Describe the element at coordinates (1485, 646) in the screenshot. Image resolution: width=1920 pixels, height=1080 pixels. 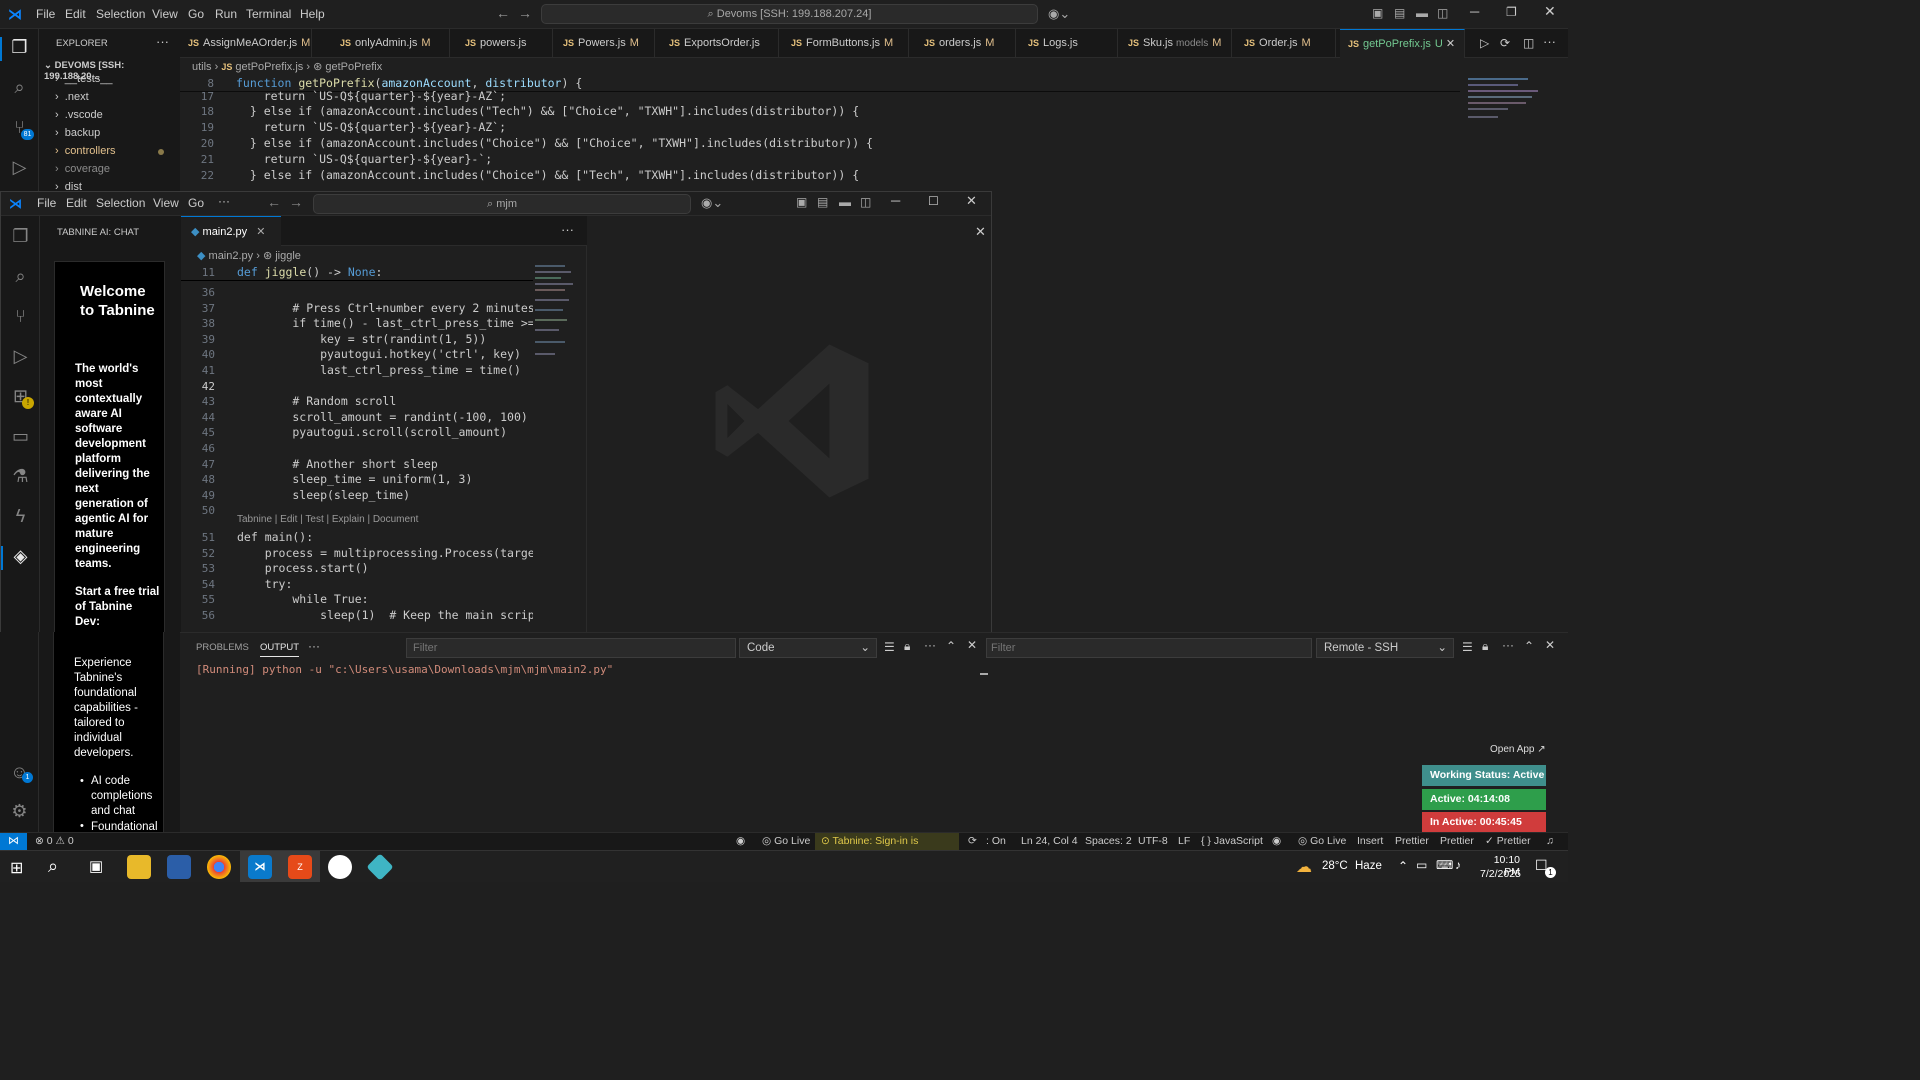
I see `lock-scroll-icon: 🔒︎` at that location.